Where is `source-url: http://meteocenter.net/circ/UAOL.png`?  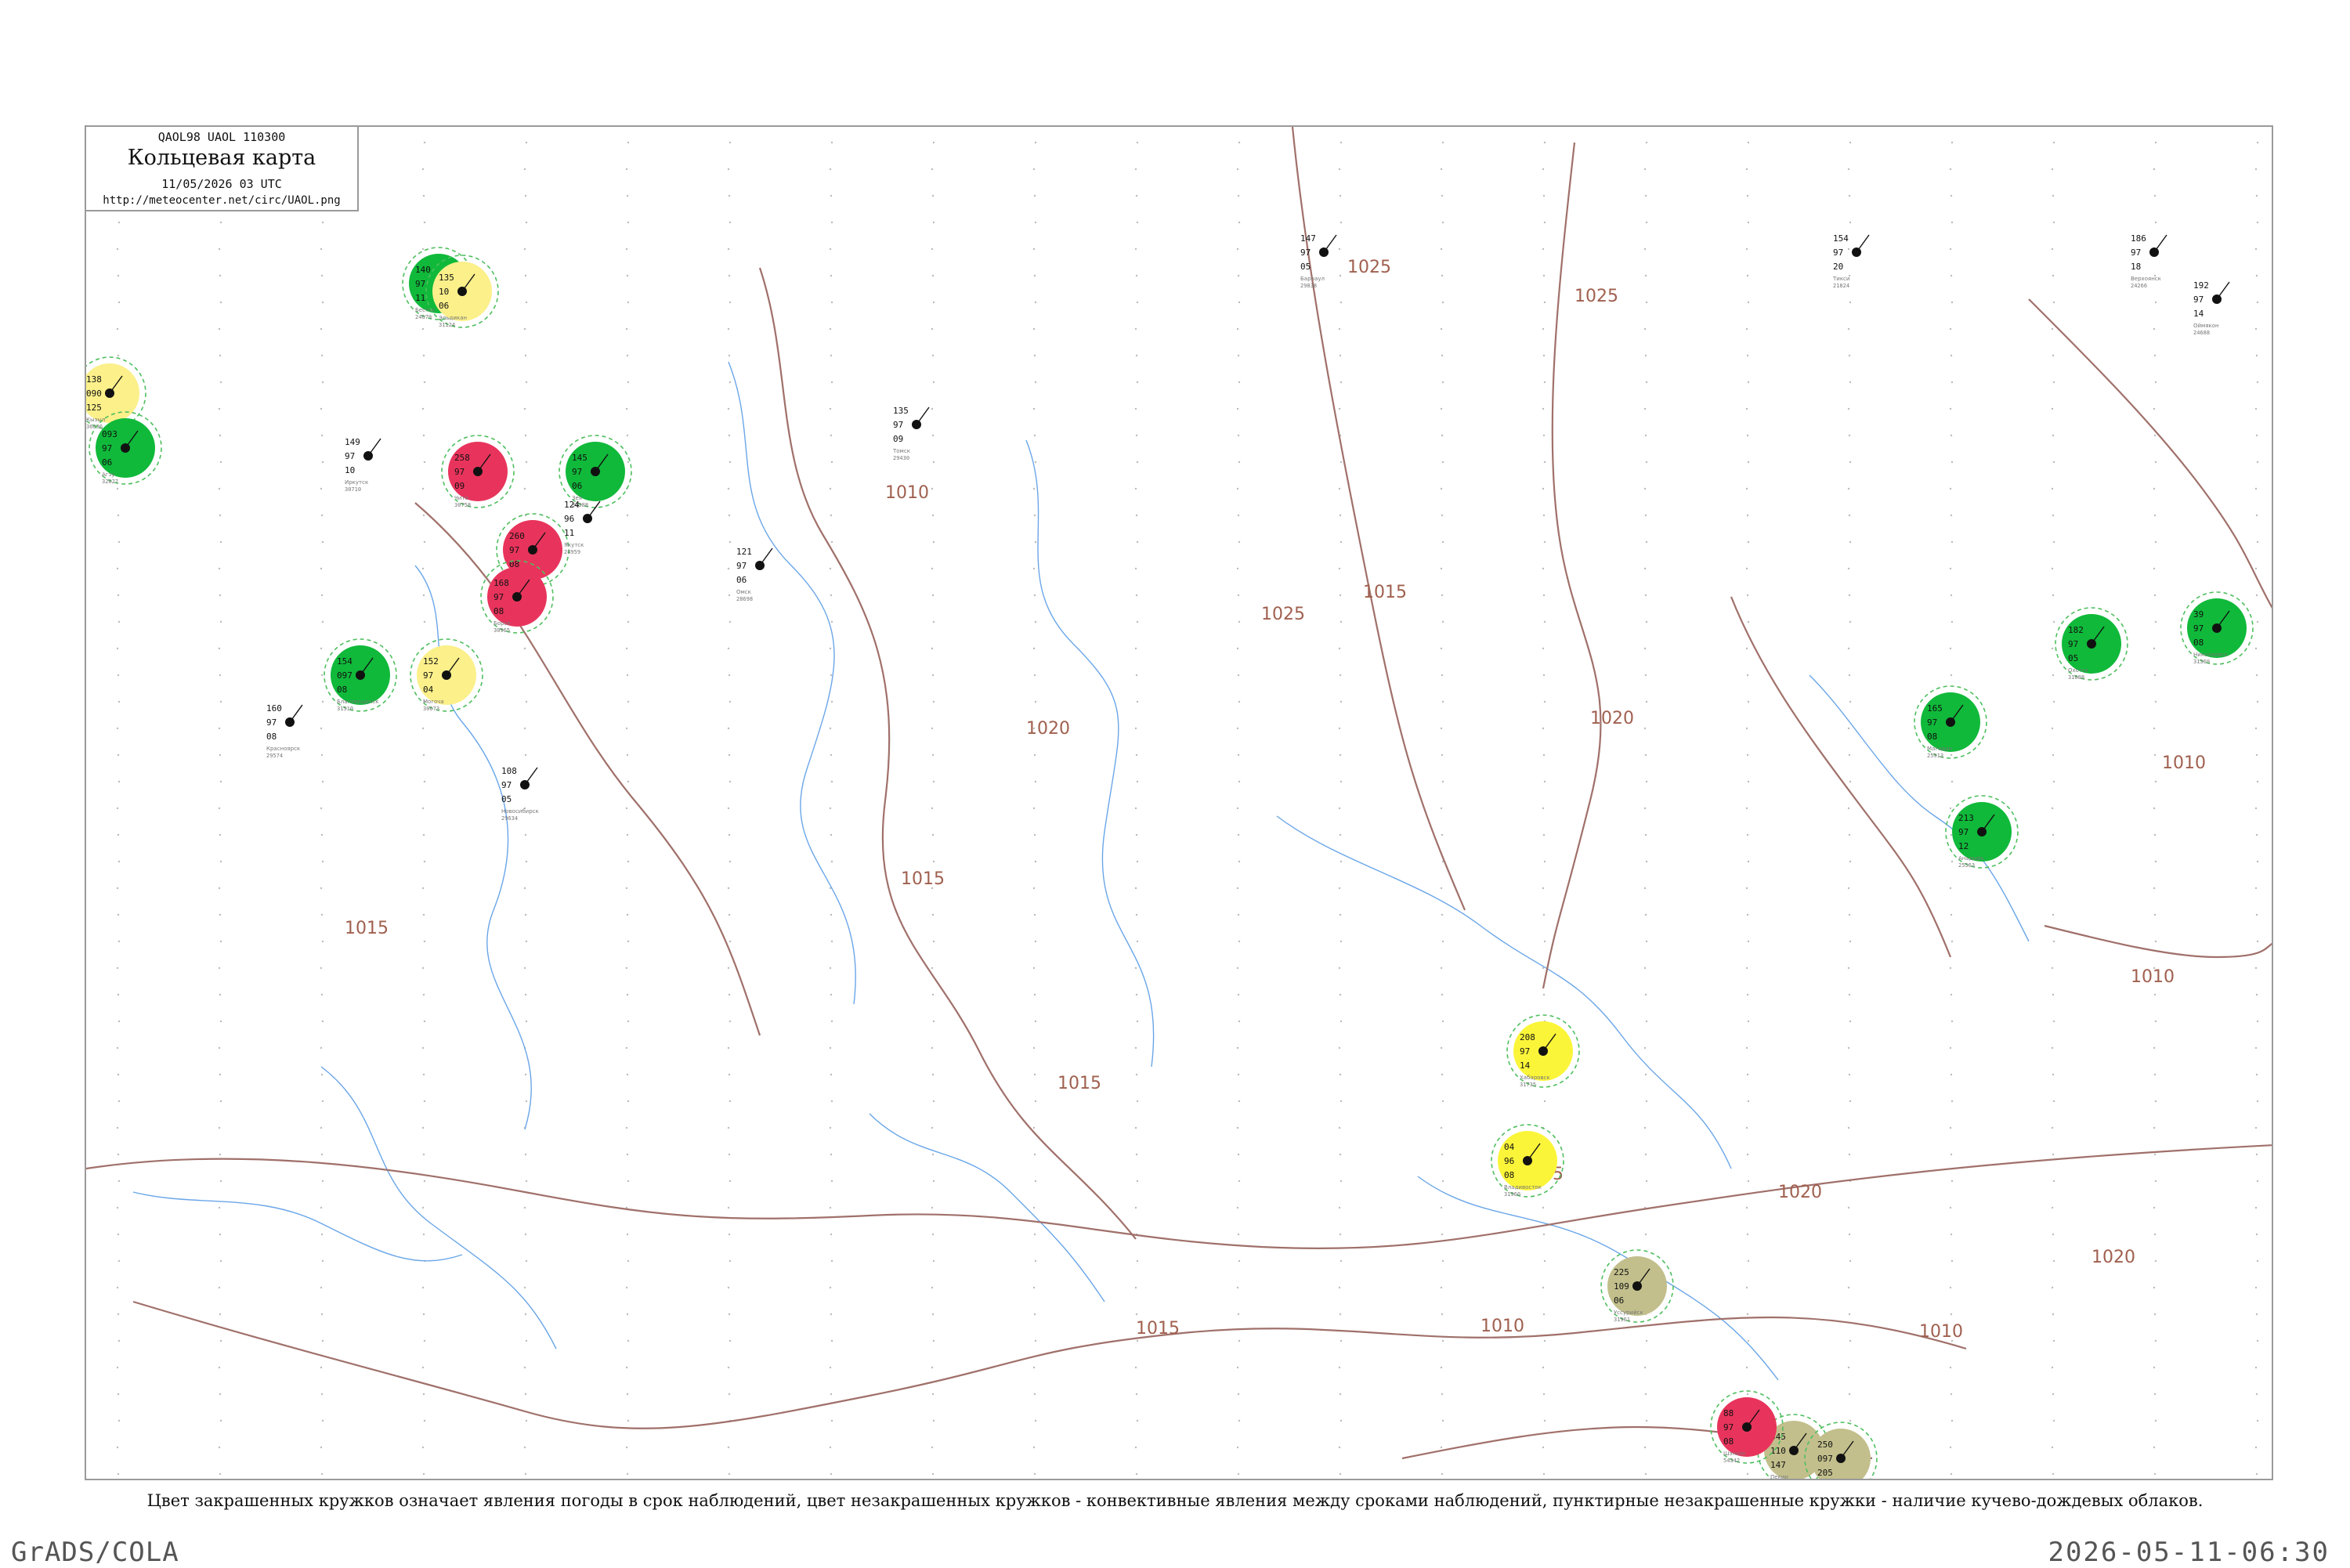
source-url: http://meteocenter.net/circ/UAOL.png is located at coordinates (221, 200).